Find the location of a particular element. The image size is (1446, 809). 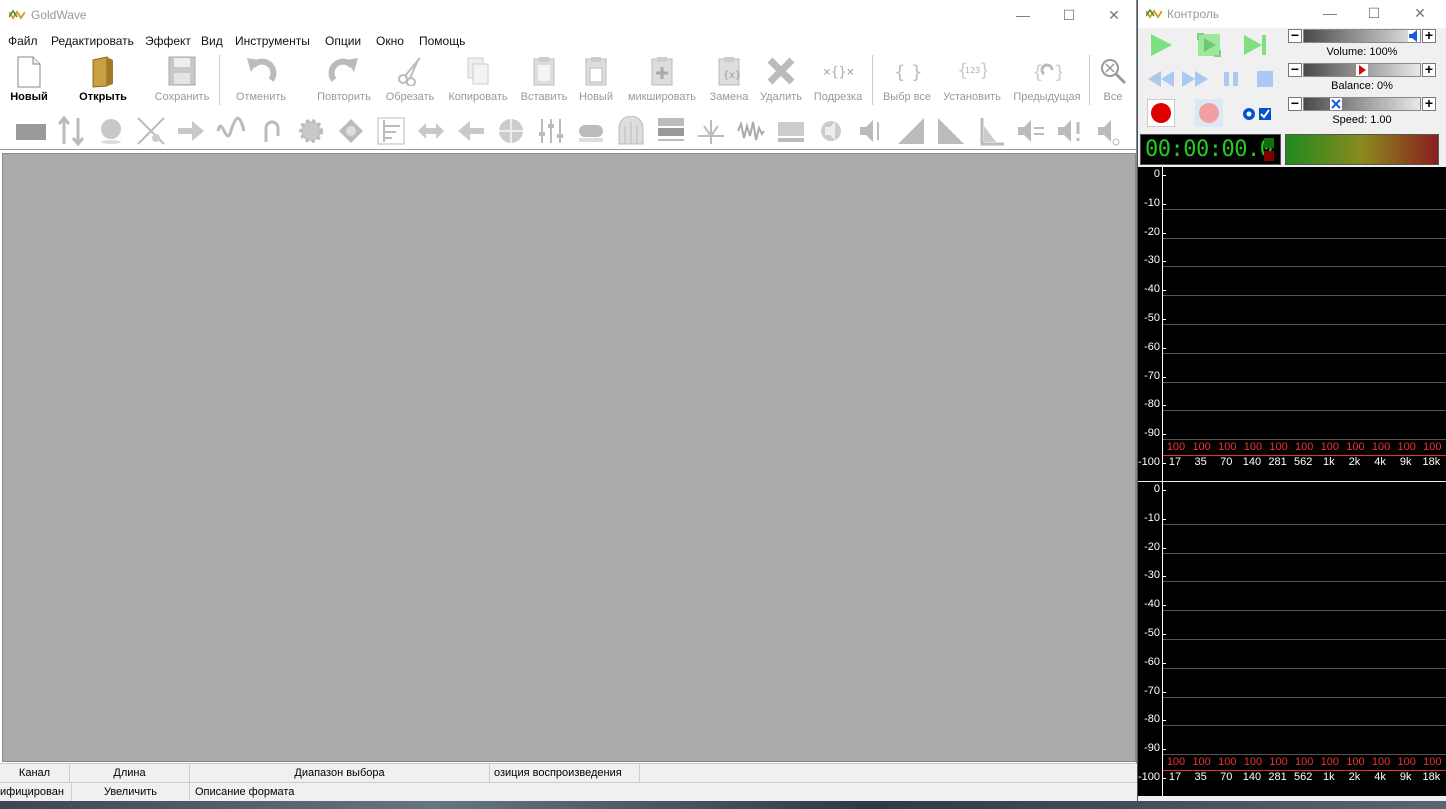

gear-effect-icon is located at coordinates (311, 131).